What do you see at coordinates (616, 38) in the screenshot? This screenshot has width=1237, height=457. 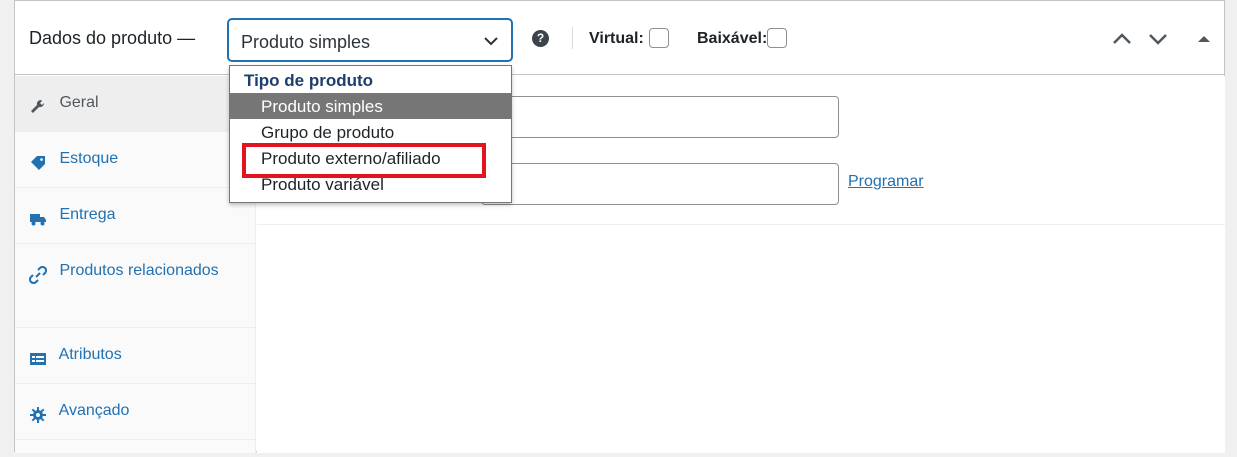 I see `virtual-label: Virtual:` at bounding box center [616, 38].